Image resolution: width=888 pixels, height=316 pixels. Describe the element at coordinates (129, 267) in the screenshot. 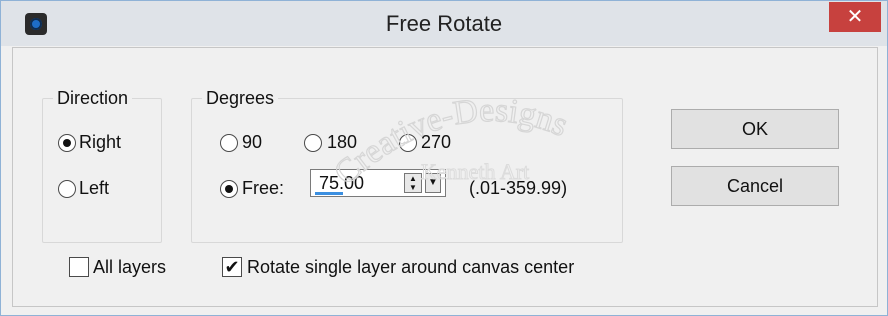

I see `all-layers-label: All layers` at that location.